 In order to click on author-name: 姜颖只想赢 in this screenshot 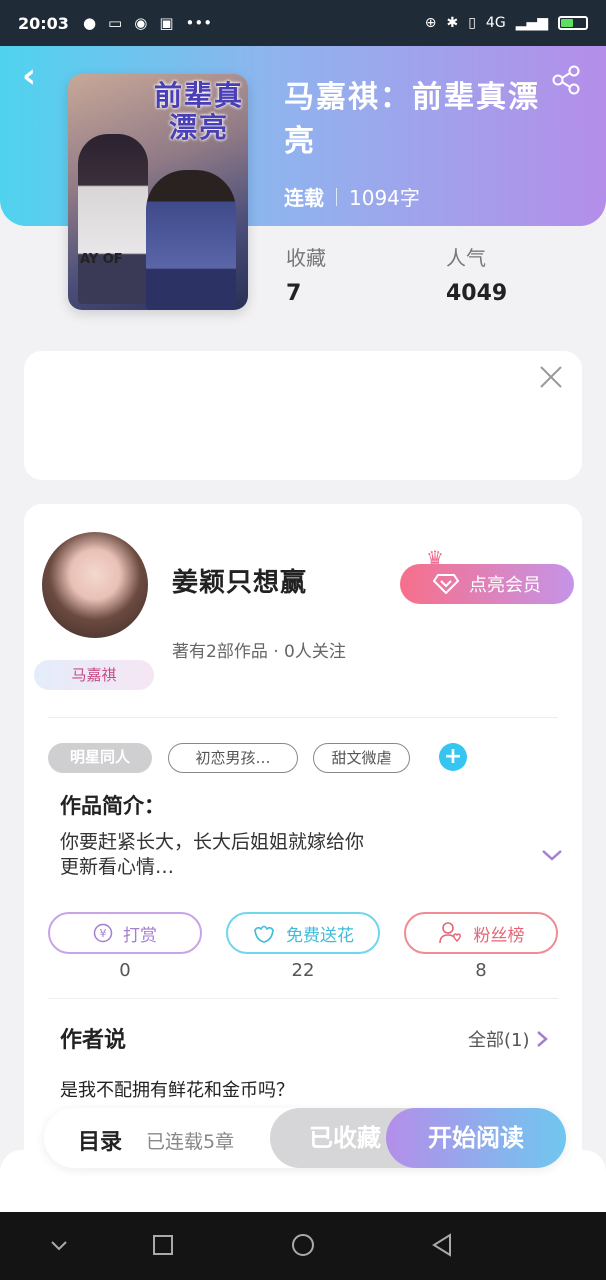, I will do `click(239, 580)`.